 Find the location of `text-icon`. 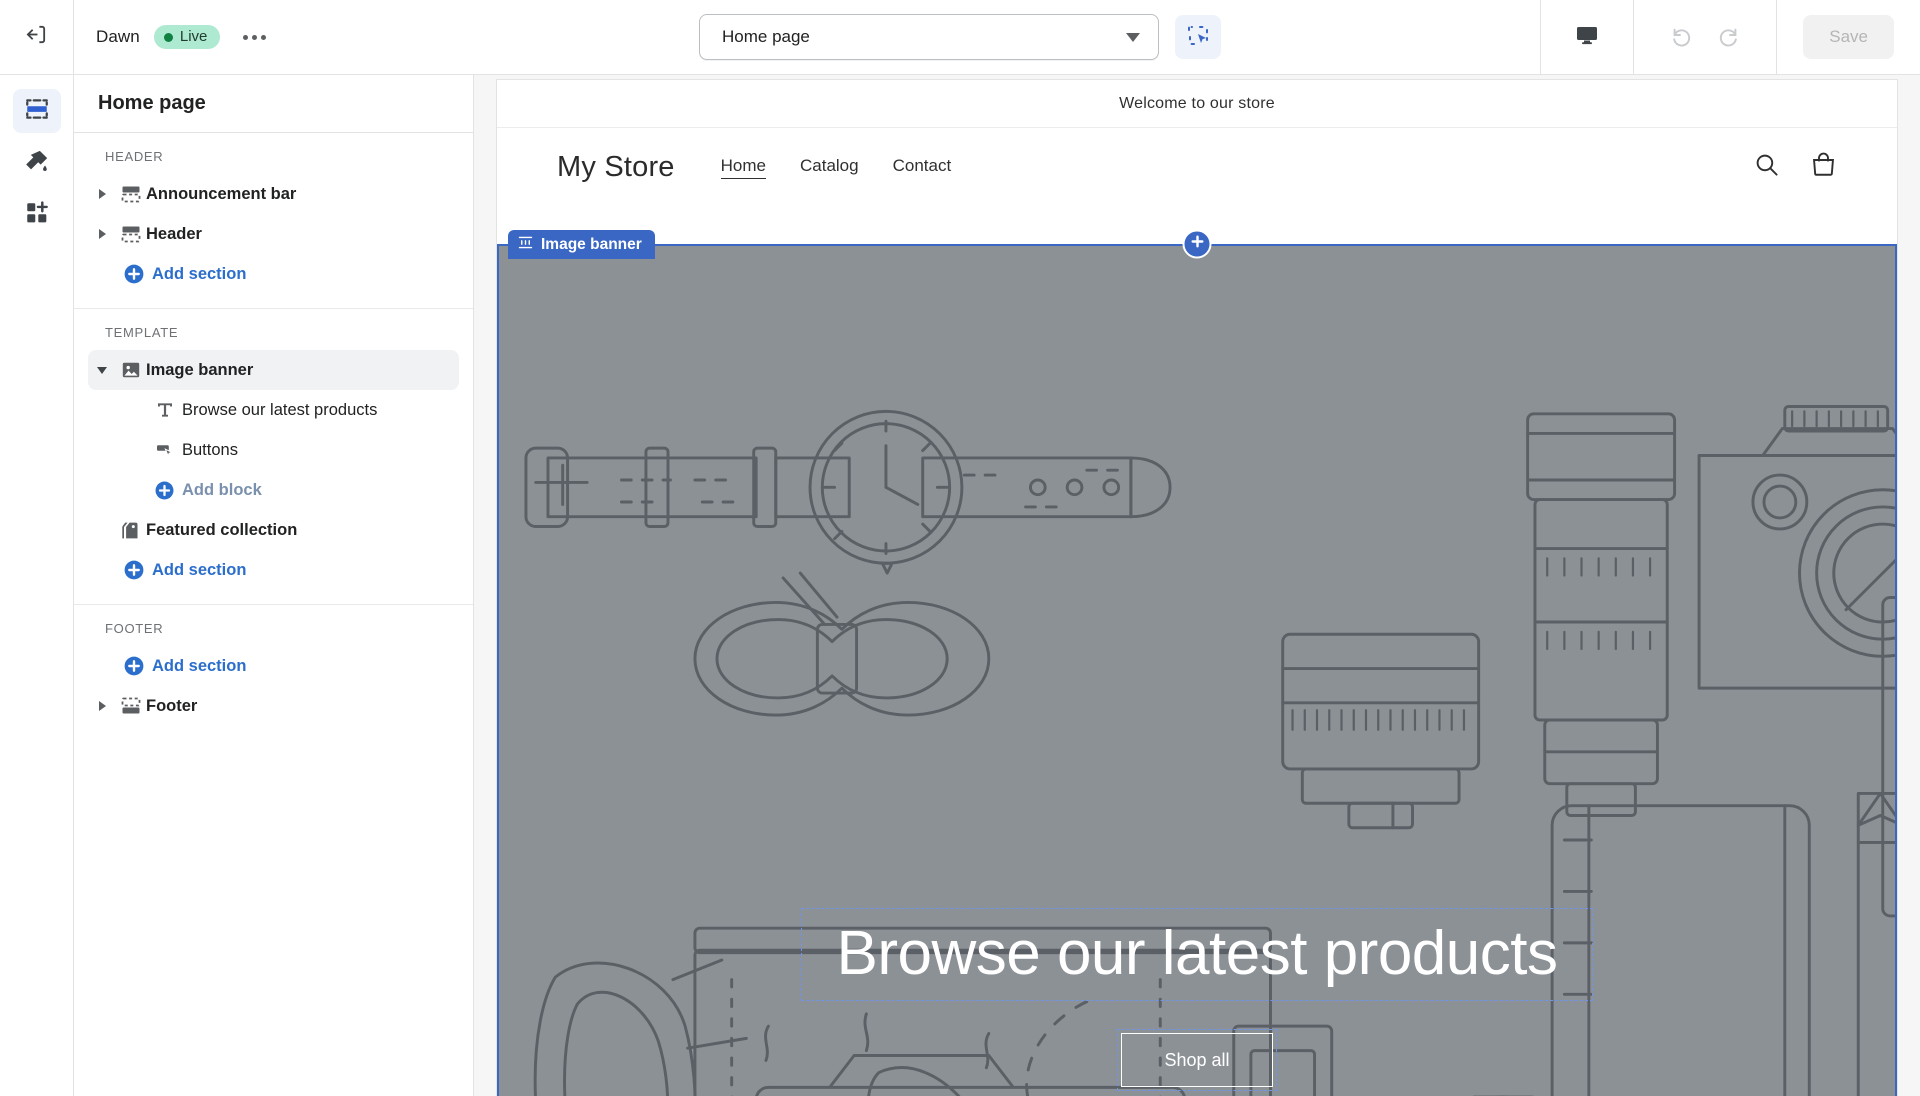

text-icon is located at coordinates (165, 410).